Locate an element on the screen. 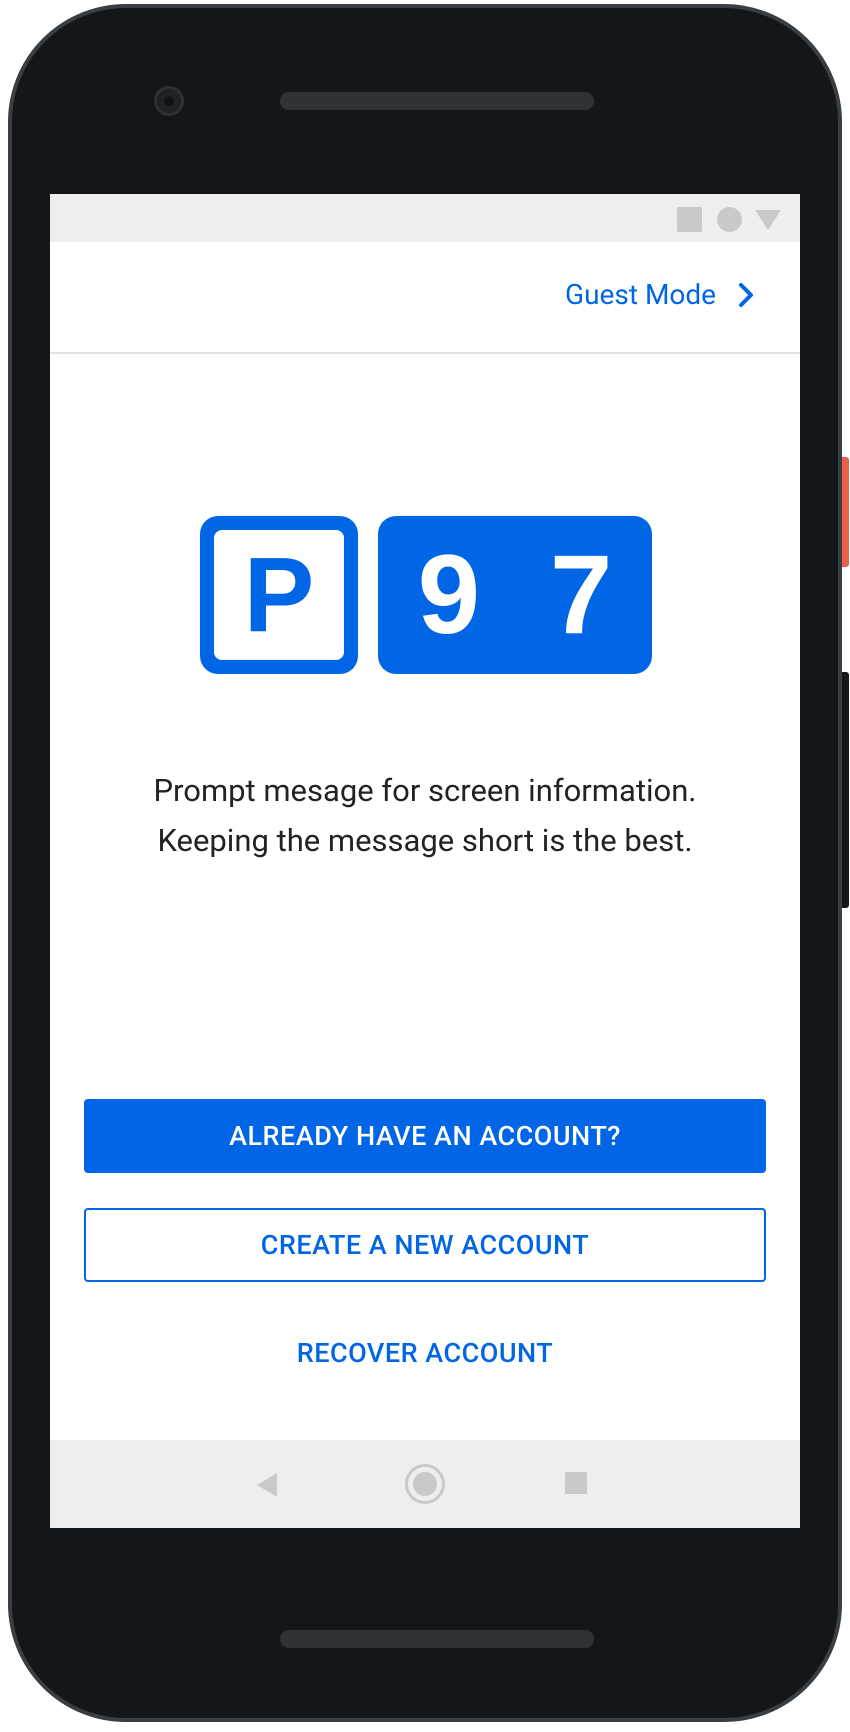 This screenshot has height=1732, width=850. home-icon is located at coordinates (425, 1484).